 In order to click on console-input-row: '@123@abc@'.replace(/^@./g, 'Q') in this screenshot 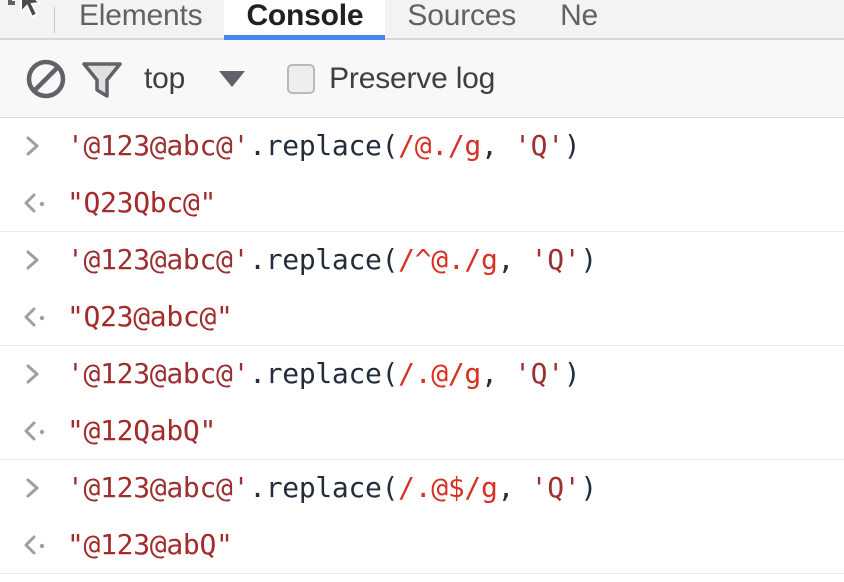, I will do `click(422, 260)`.